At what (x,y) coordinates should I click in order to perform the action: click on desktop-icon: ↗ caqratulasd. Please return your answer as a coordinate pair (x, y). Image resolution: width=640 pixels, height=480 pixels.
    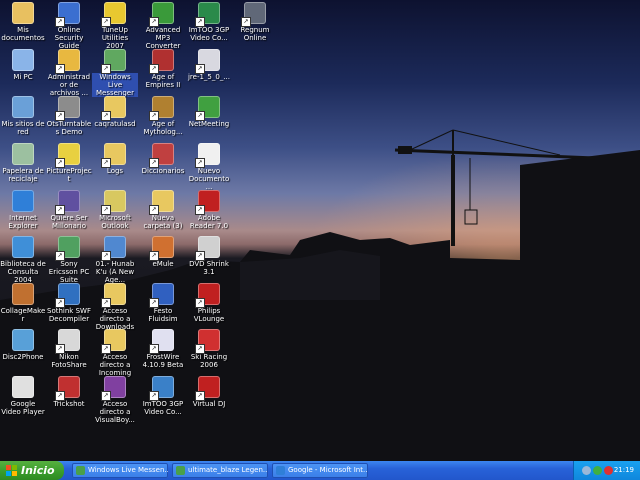
    Looking at the image, I should click on (115, 112).